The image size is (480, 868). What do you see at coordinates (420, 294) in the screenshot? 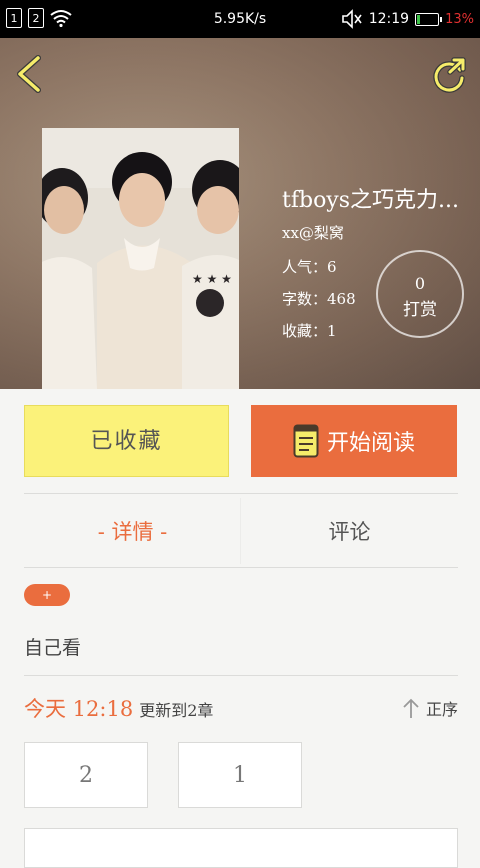
I see `tip-button: 0 打赏` at bounding box center [420, 294].